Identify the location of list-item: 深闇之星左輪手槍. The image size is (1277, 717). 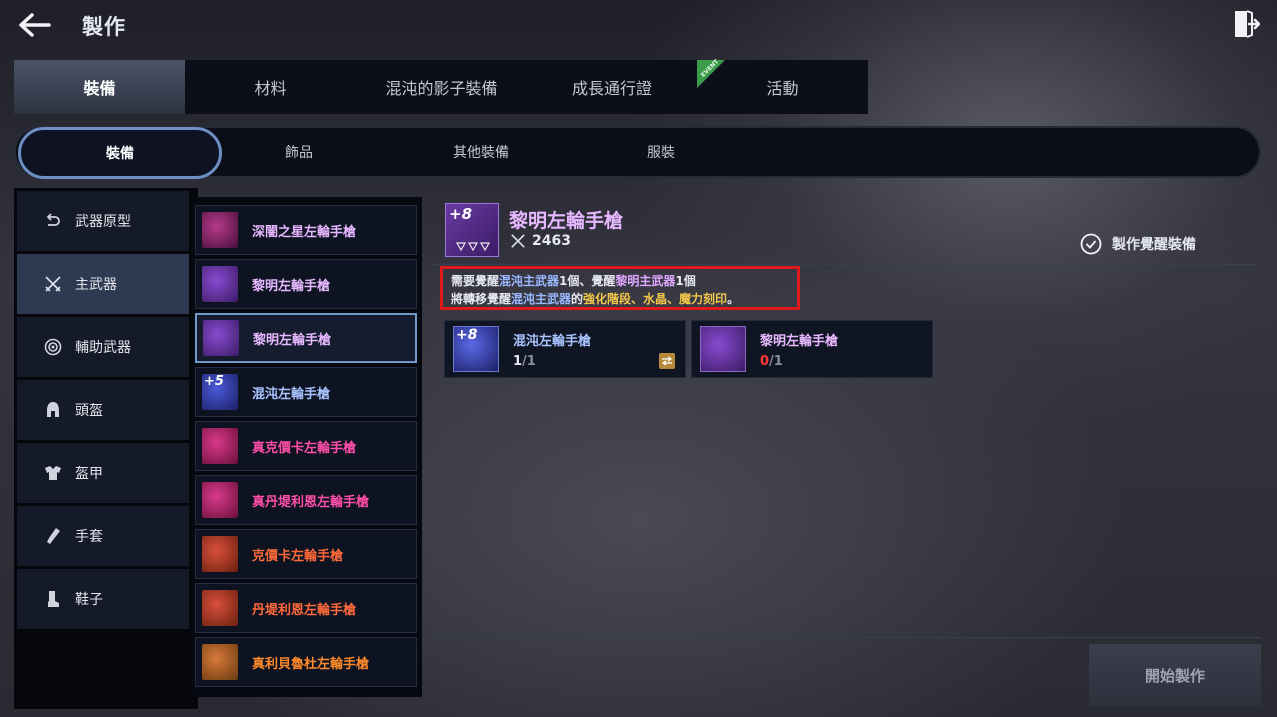
(306, 230).